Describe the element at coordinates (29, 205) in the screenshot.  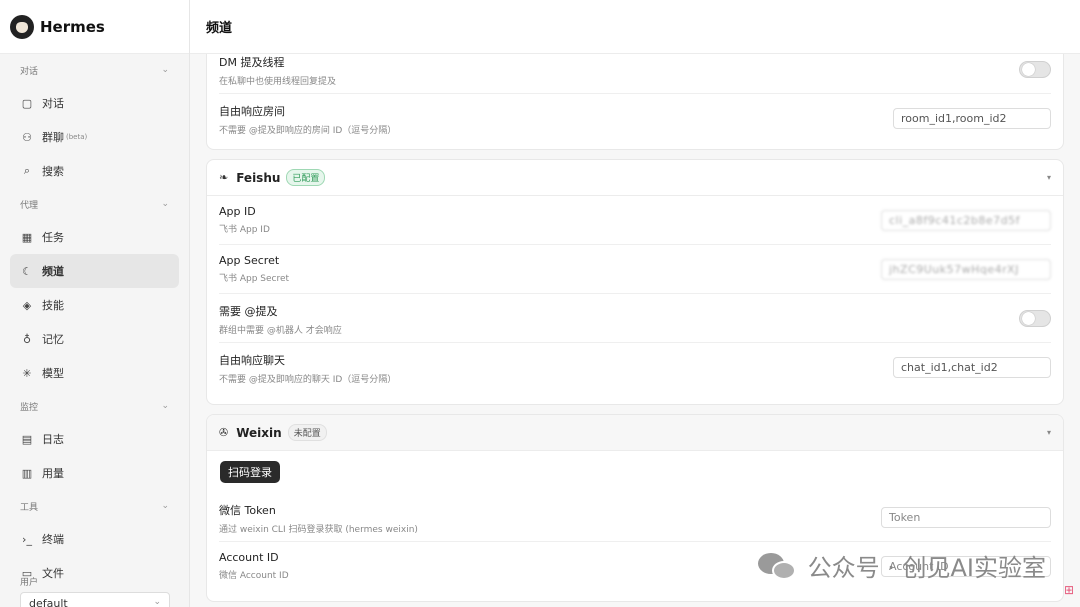
I see `section-label-text: 代理` at that location.